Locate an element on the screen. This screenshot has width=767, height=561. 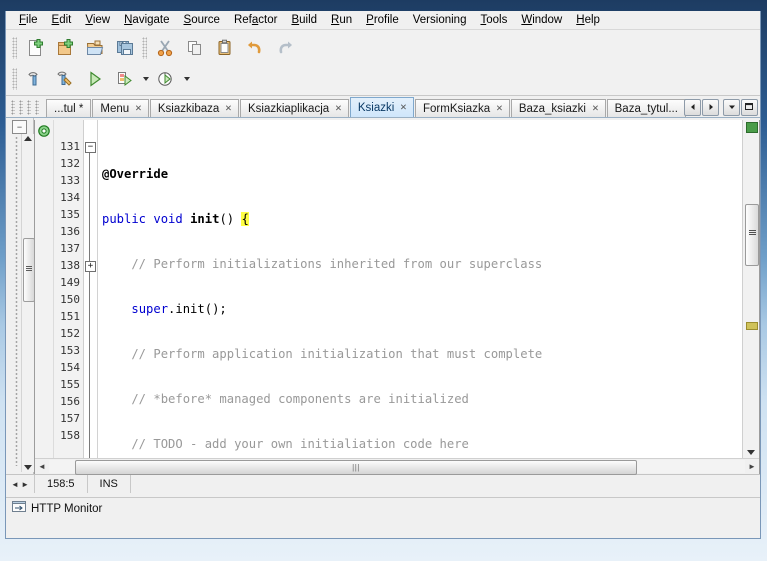
override-annotation-icon is located at coordinates (45, 132).